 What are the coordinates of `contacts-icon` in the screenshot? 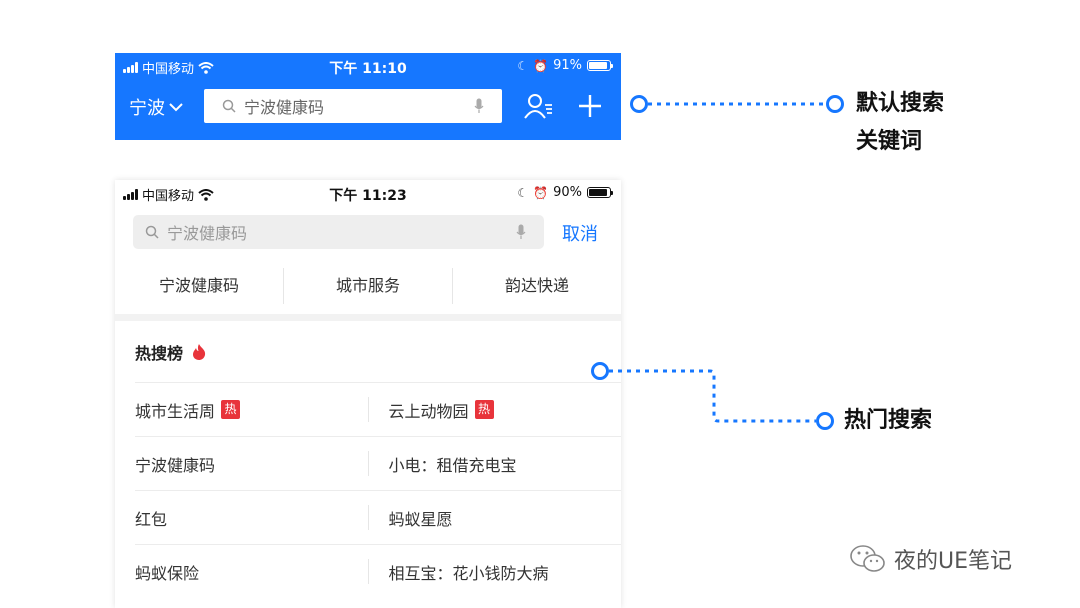 It's located at (539, 106).